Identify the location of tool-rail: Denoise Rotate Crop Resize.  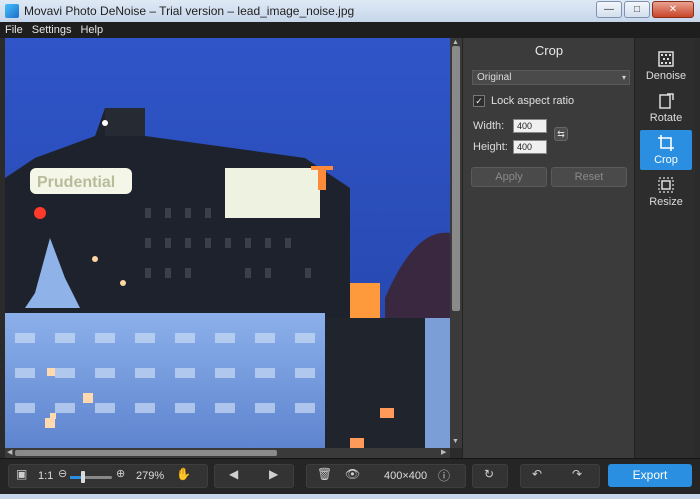
(664, 248).